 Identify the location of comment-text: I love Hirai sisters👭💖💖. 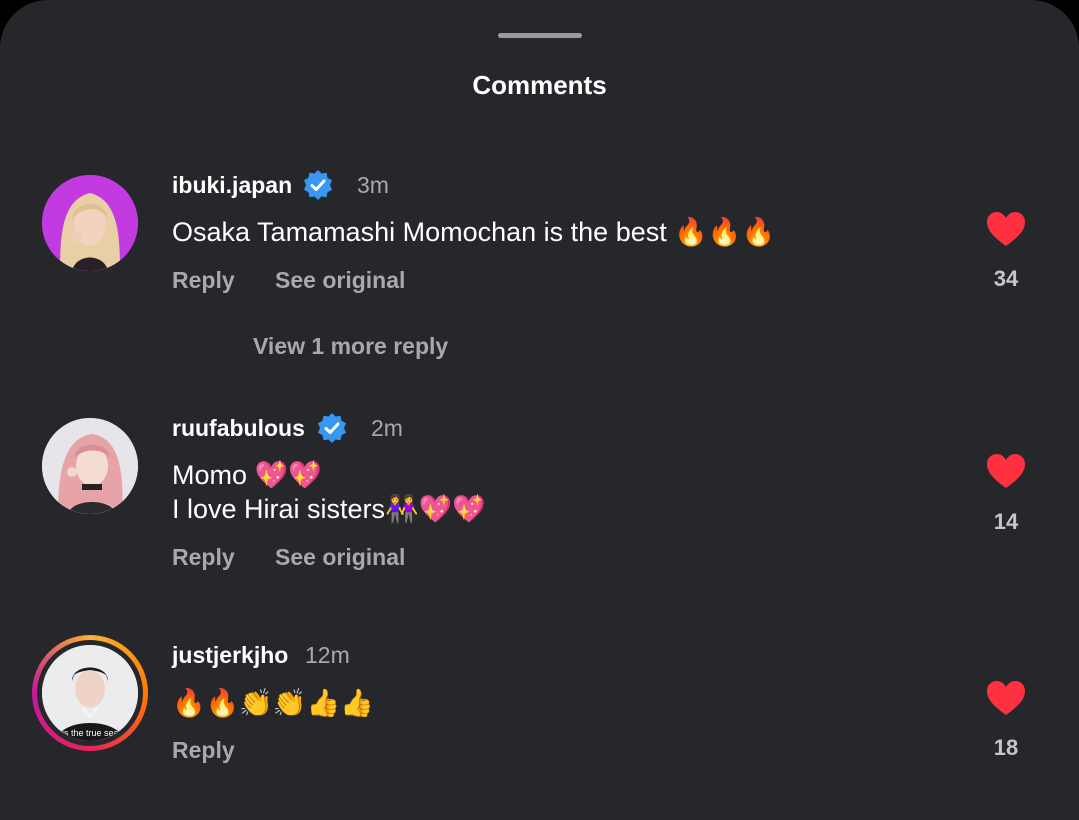
(329, 509).